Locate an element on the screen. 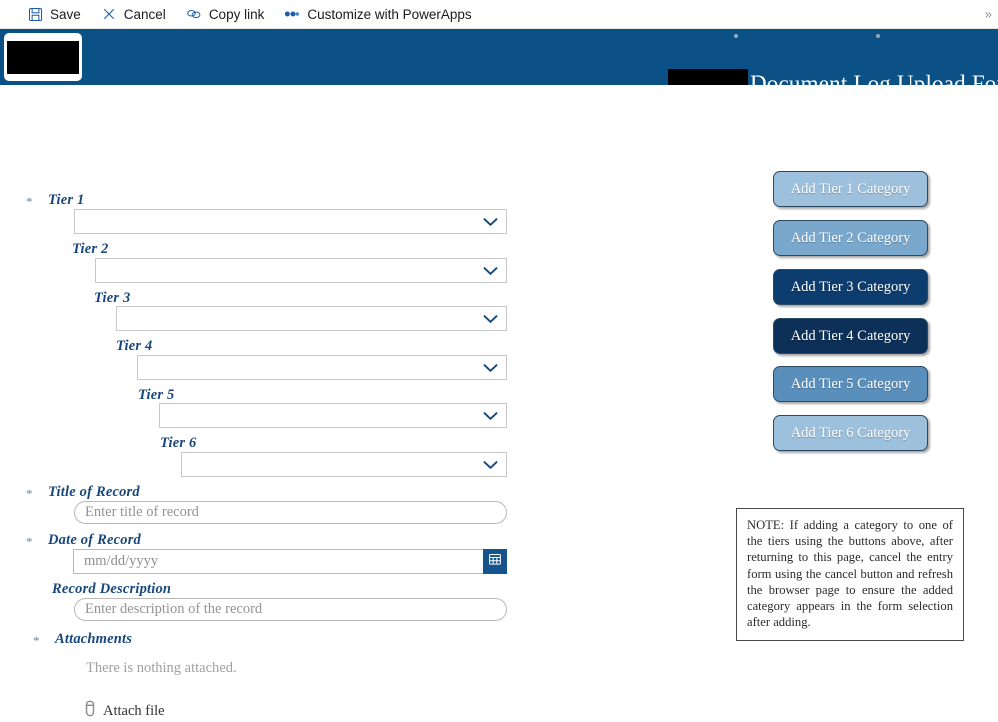 Image resolution: width=998 pixels, height=722 pixels. page-banner: Document Log Upload Form is located at coordinates (499, 57).